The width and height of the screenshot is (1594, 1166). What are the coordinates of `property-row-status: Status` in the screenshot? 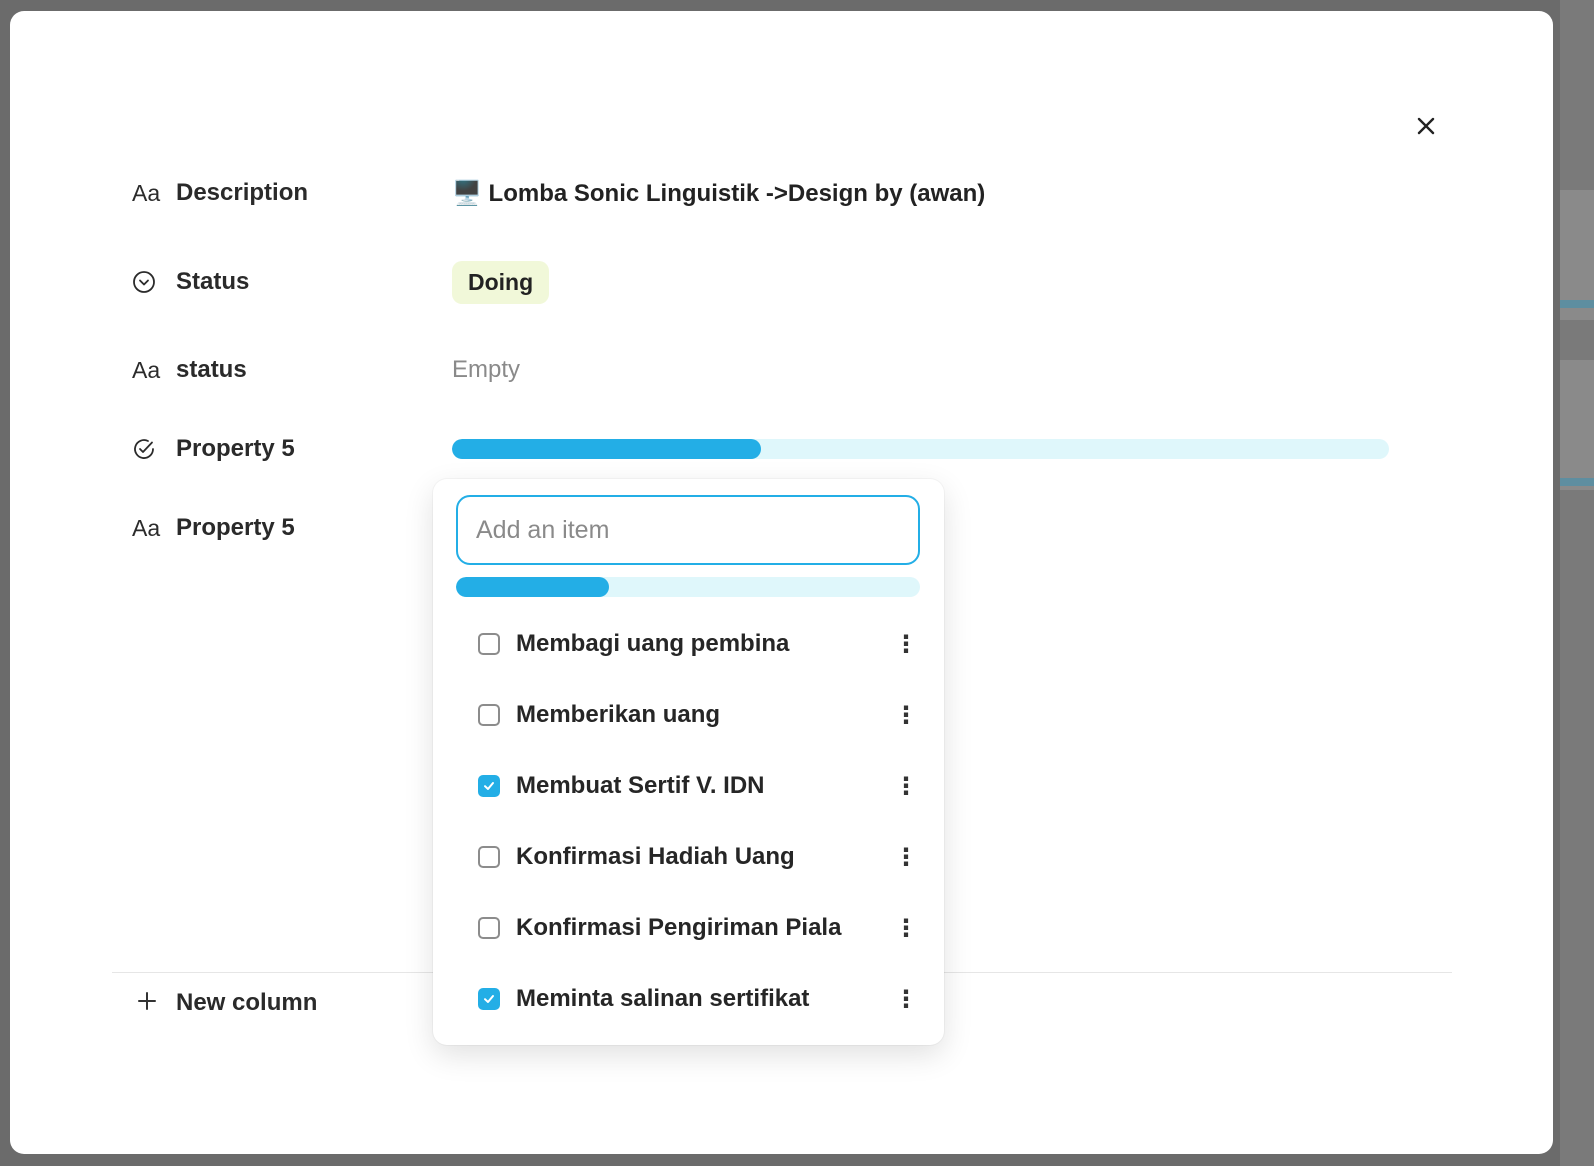 It's located at (190, 282).